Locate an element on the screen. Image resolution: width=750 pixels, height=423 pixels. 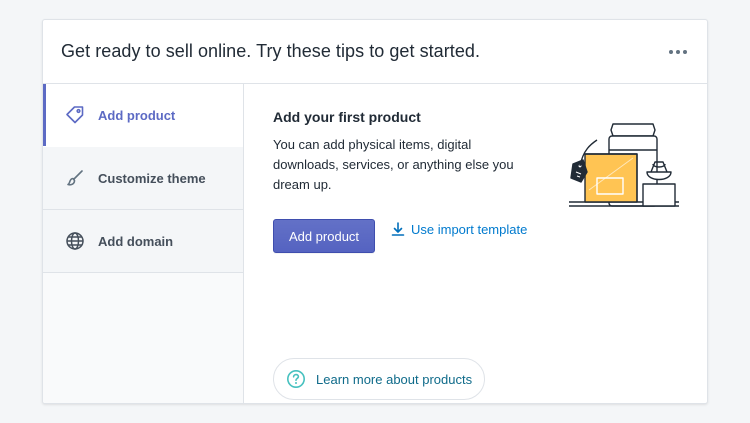
add-product-button: Add product is located at coordinates (324, 236).